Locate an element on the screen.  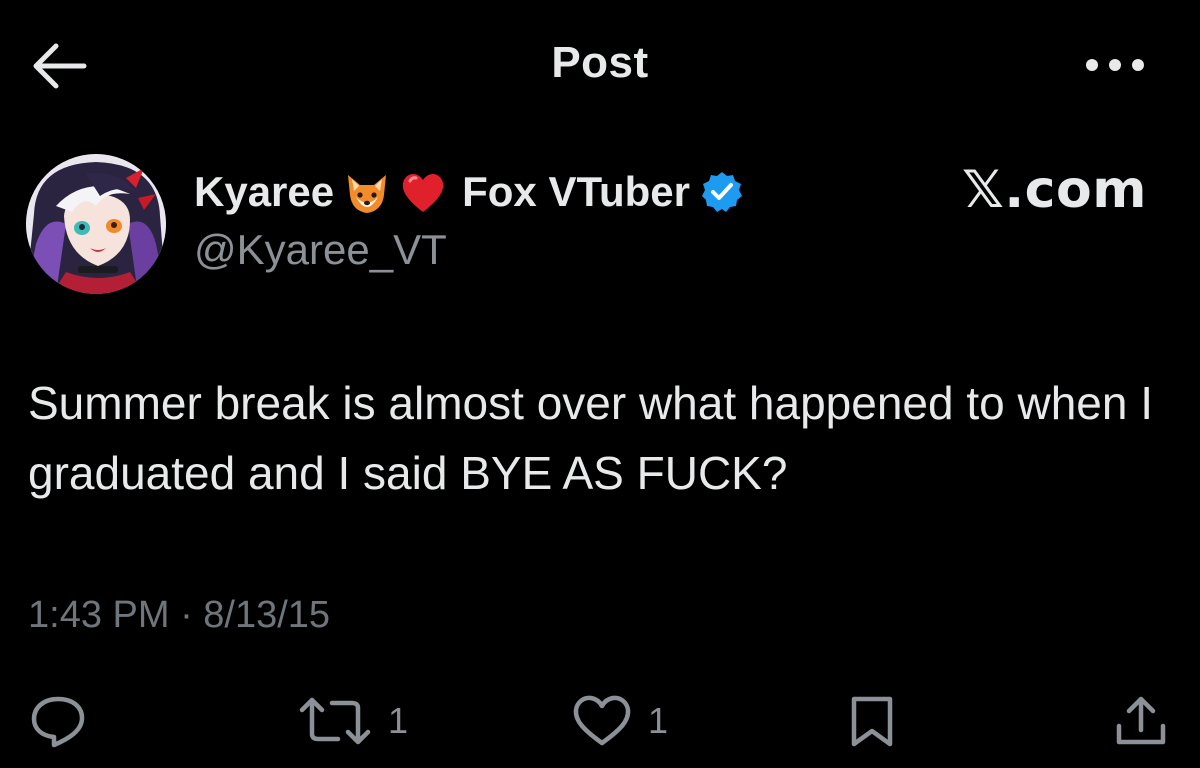
like-button: 1 is located at coordinates (619, 721).